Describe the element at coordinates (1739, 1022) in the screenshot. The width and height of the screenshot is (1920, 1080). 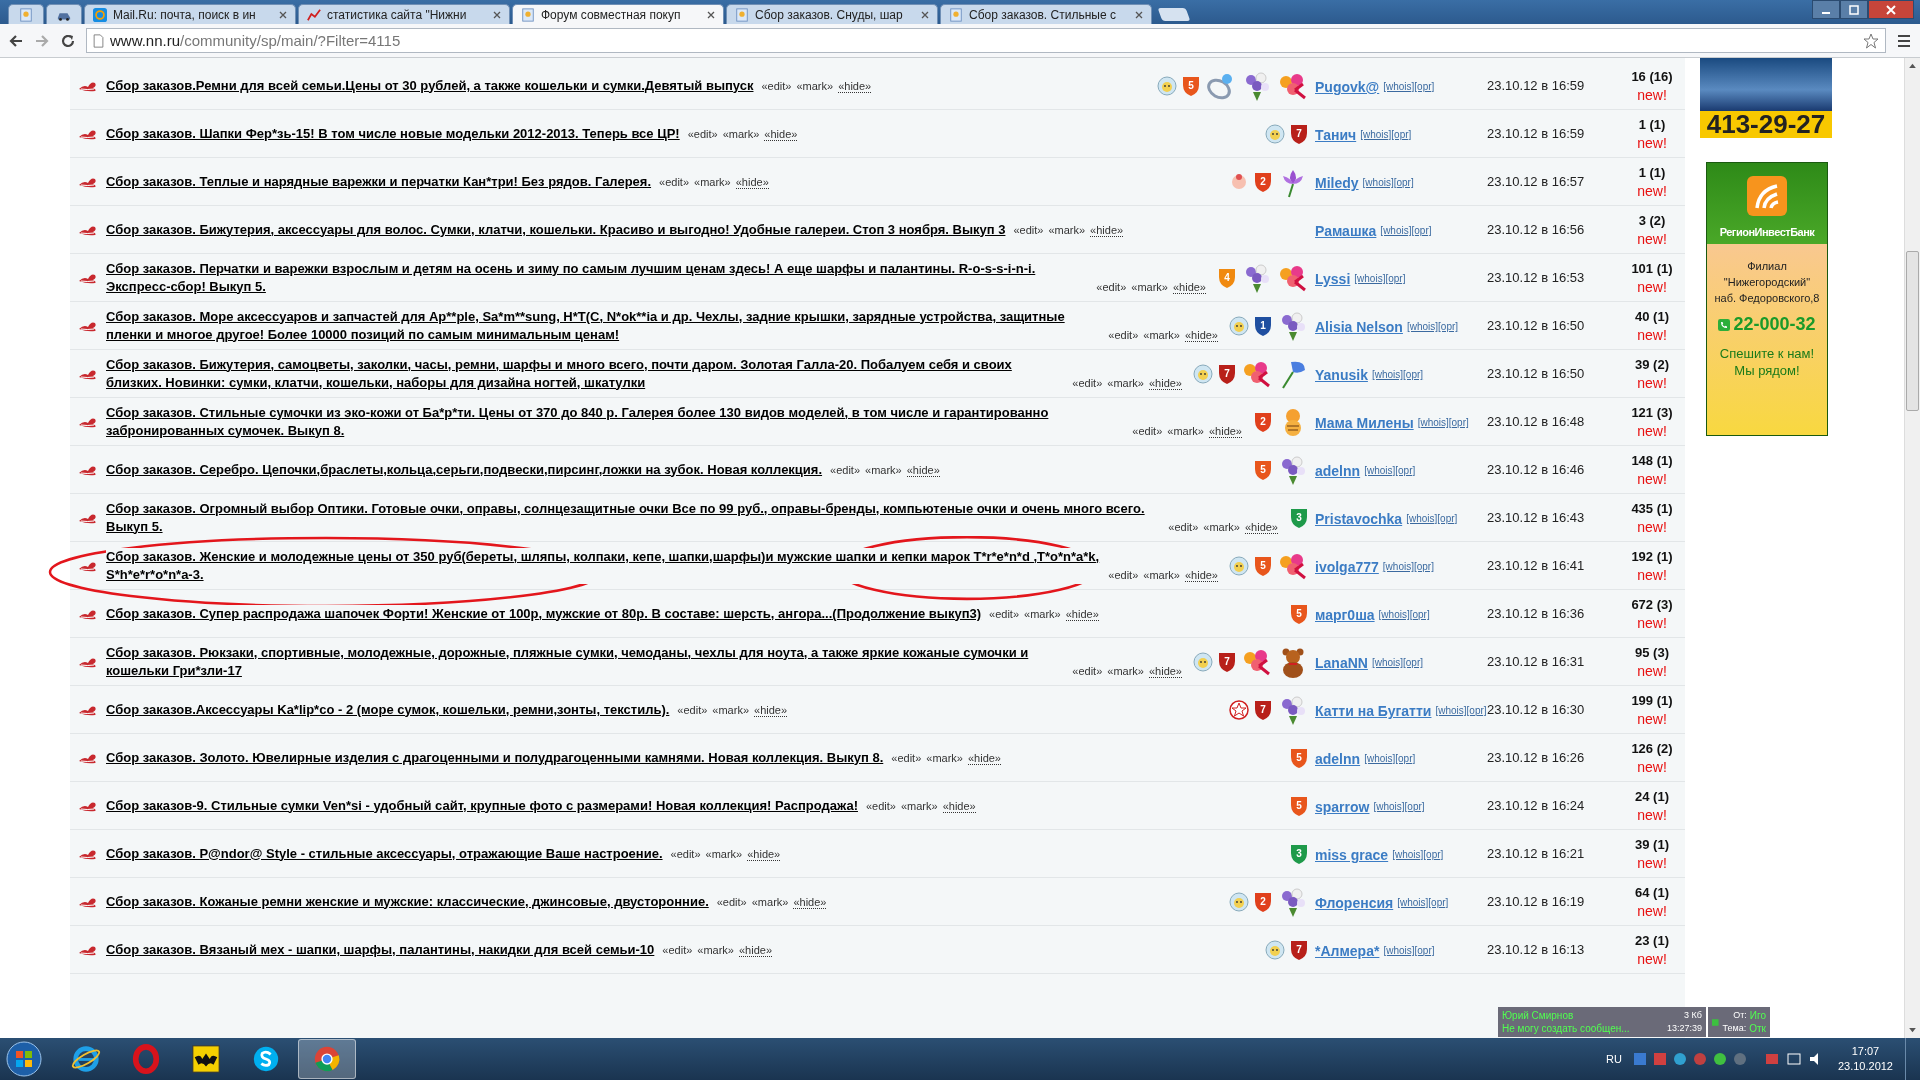
I see `mail-notification: От: Иго Тема: Отк` at that location.